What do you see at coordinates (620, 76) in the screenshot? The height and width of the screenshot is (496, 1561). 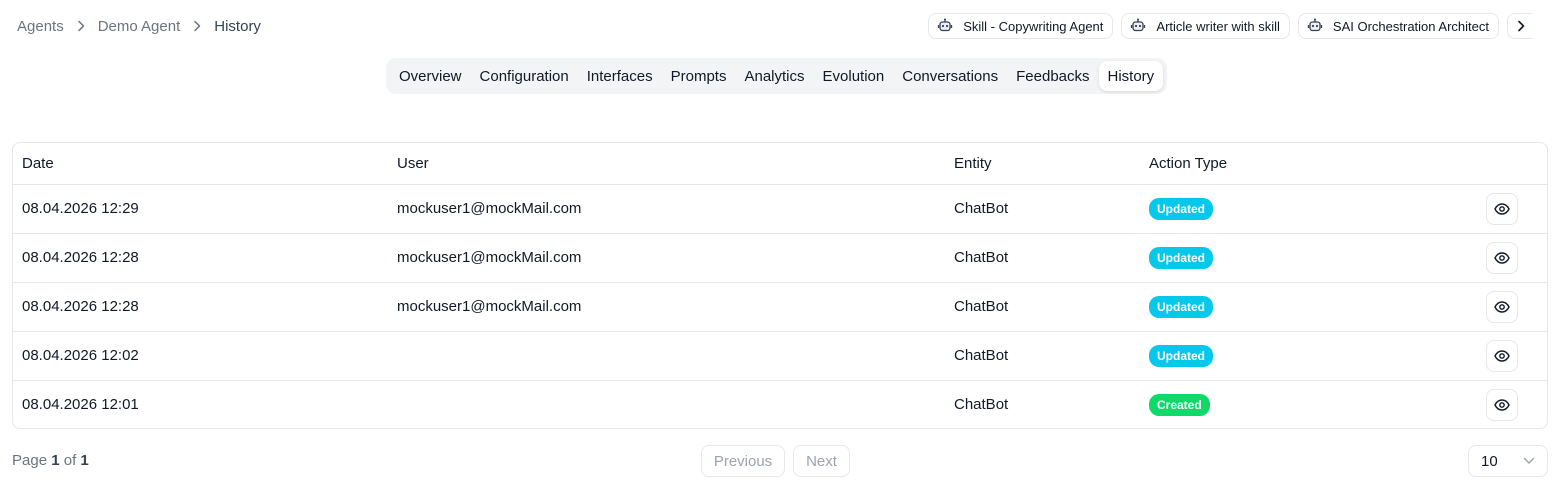 I see `tab-interfaces: Interfaces` at bounding box center [620, 76].